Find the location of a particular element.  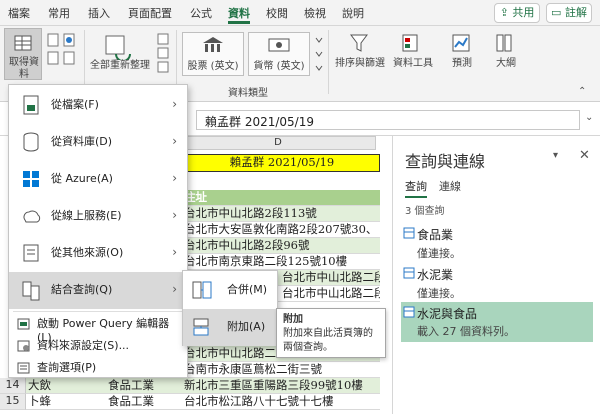

submenu-item-merge: 合併(M) is located at coordinates (230, 290).